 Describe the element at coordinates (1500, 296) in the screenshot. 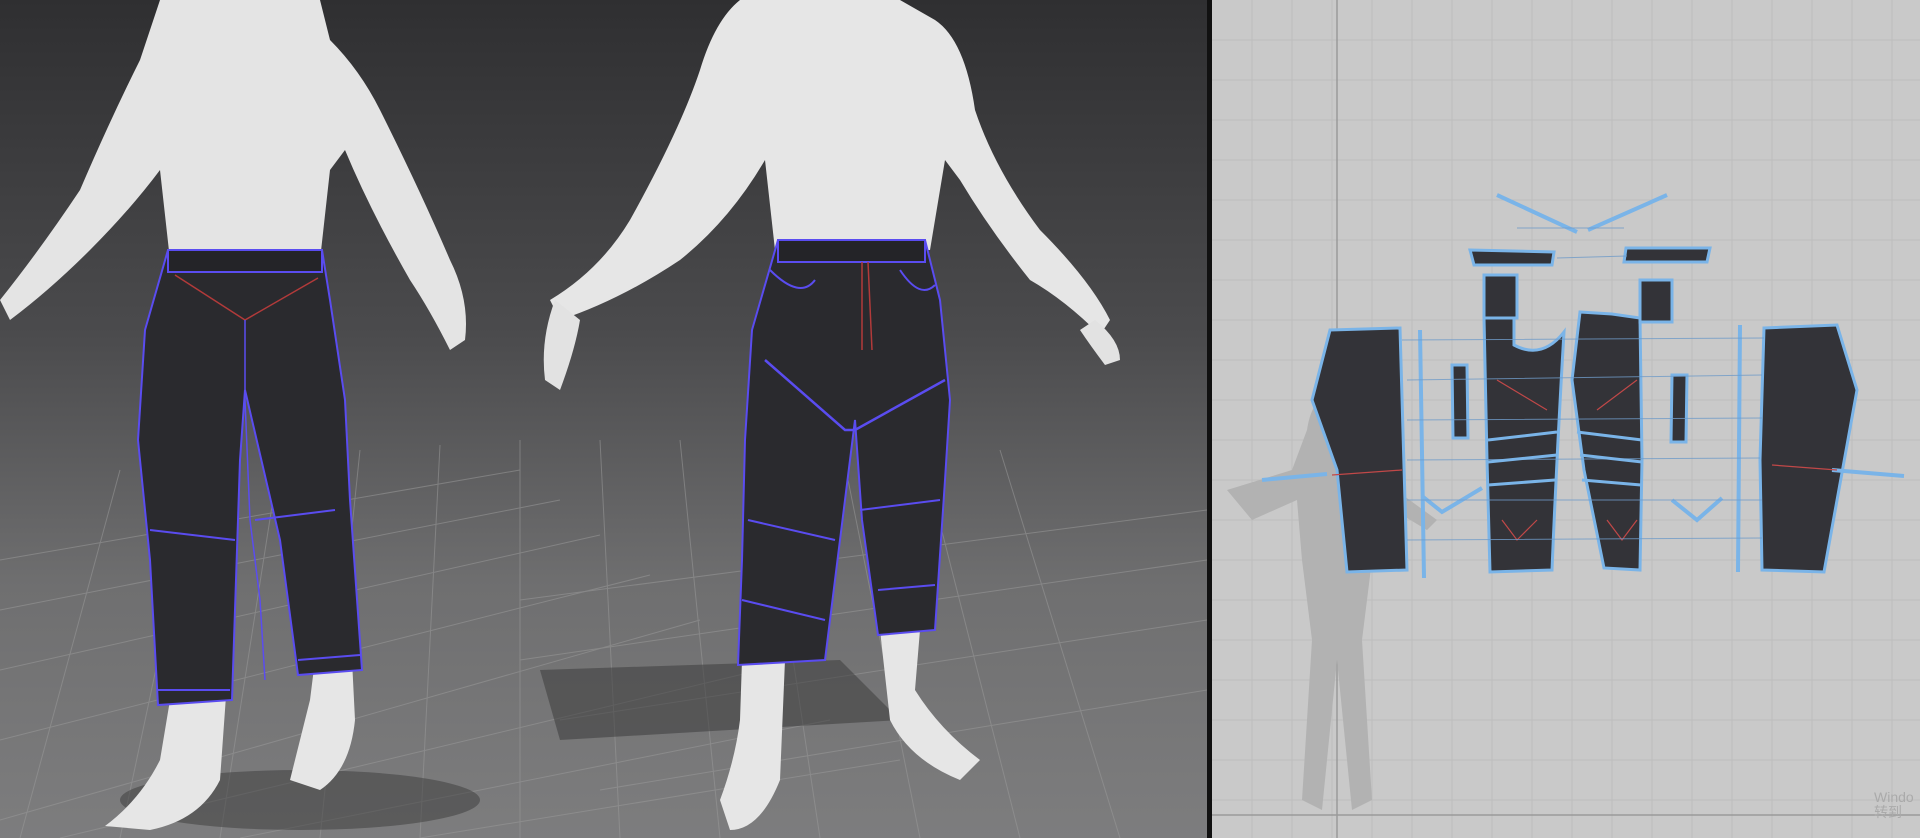

I see `fly-left` at that location.